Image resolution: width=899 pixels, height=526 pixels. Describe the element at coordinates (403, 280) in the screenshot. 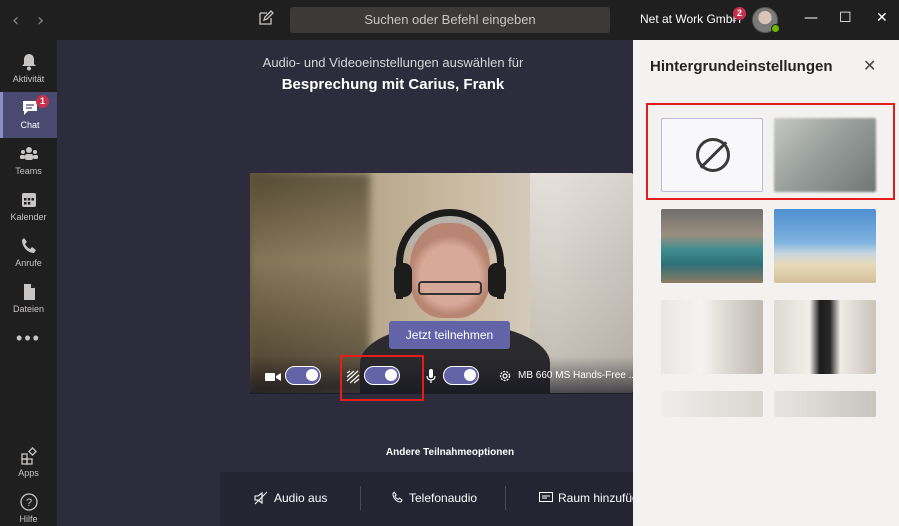

I see `headphone-ear-left` at that location.